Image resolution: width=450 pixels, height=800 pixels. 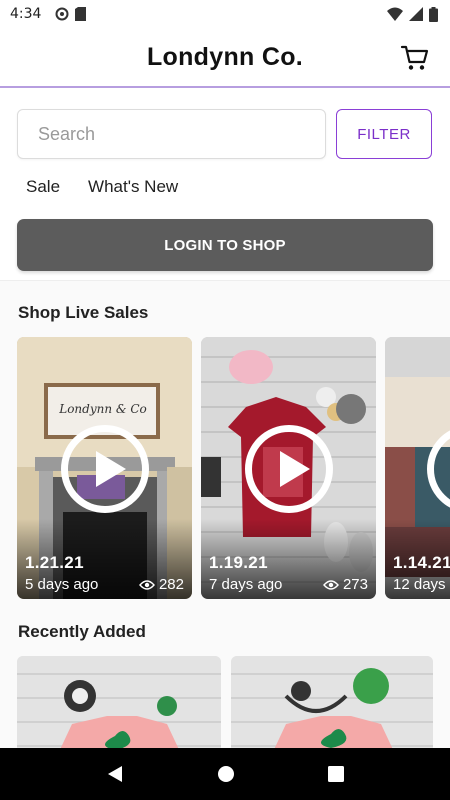 What do you see at coordinates (415, 58) in the screenshot?
I see `cart-icon` at bounding box center [415, 58].